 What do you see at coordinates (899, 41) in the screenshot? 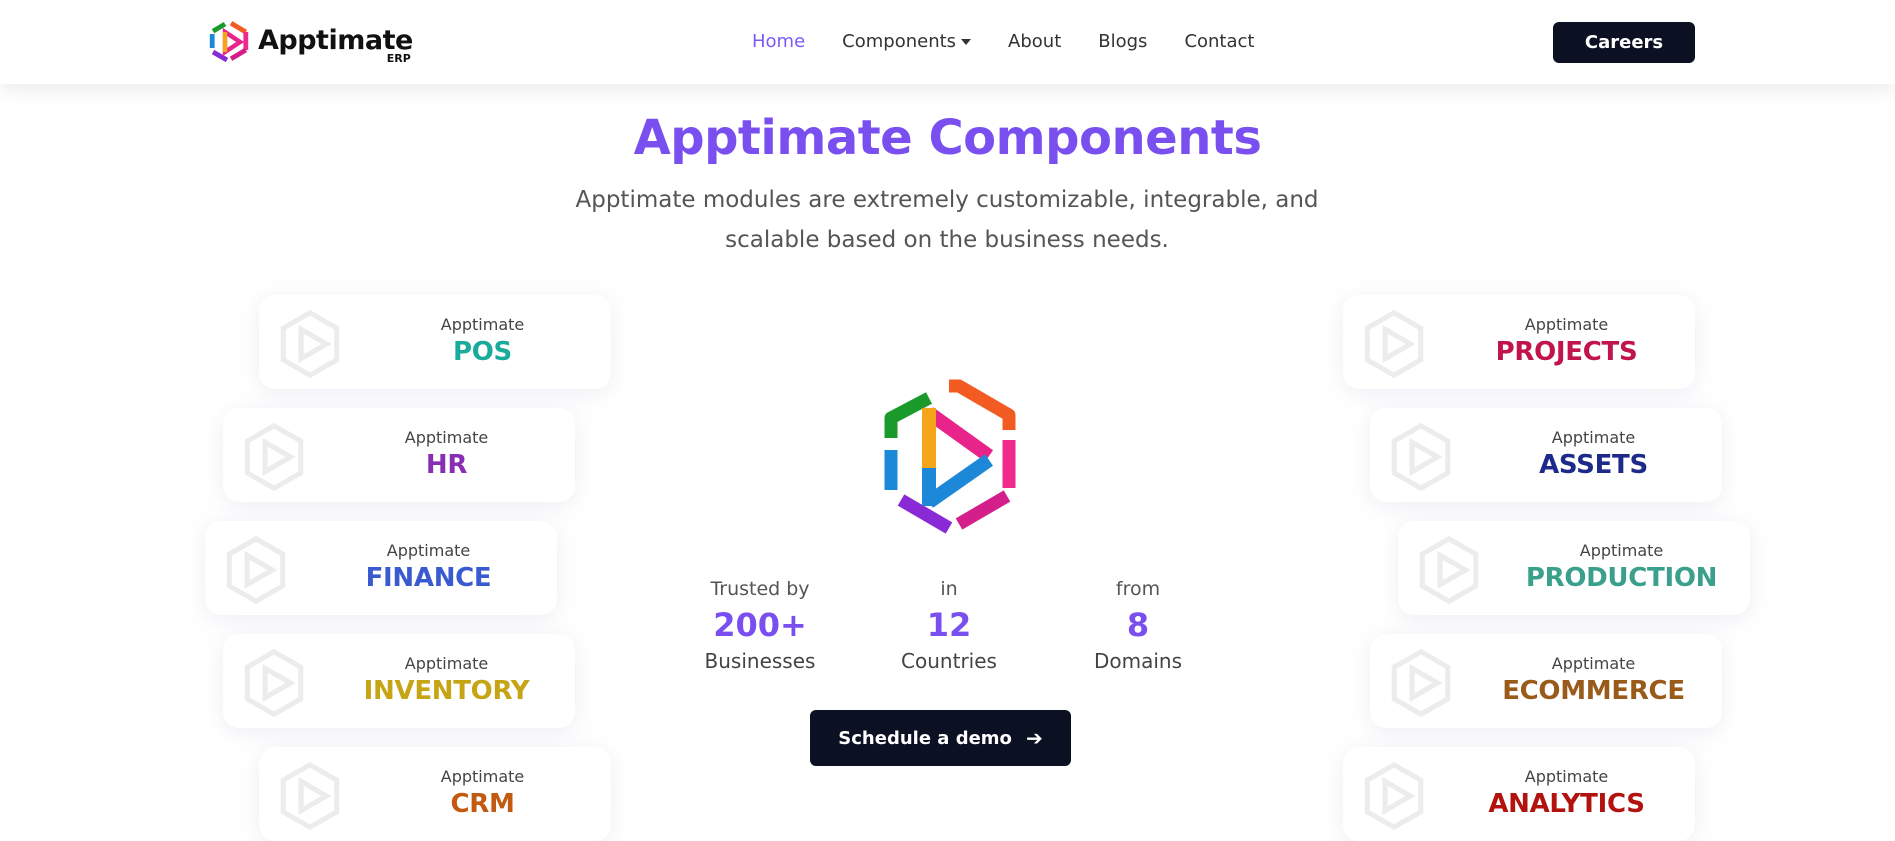
I see `nav-components-label: Components` at bounding box center [899, 41].